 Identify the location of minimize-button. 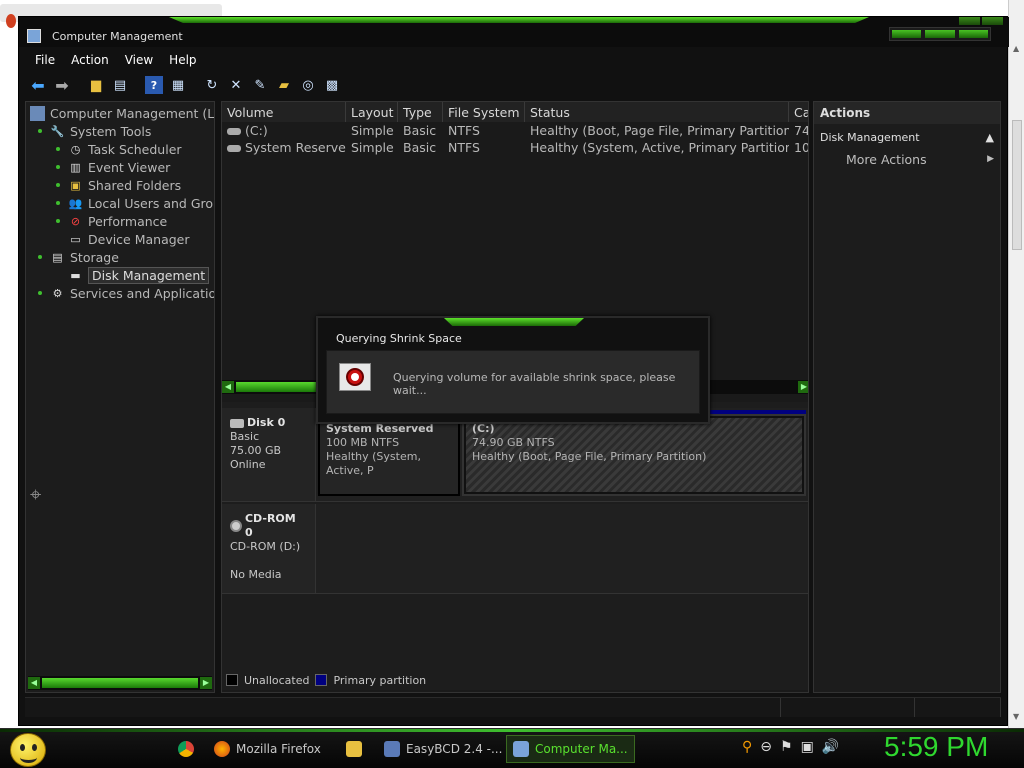
(907, 34).